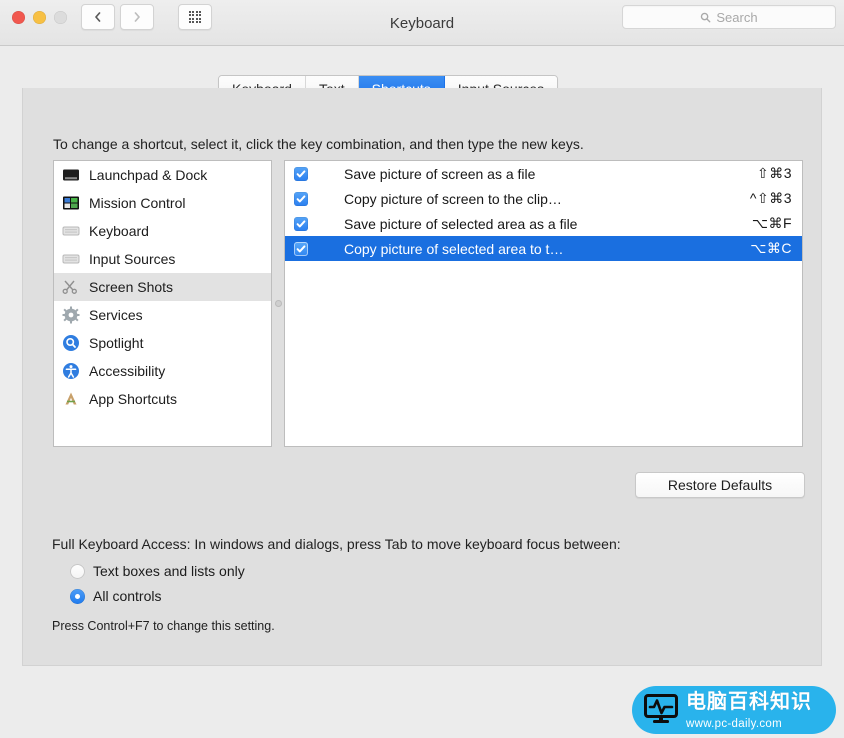 The height and width of the screenshot is (738, 844). Describe the element at coordinates (774, 173) in the screenshot. I see `shortcut-keys: ⇧⌘3` at that location.